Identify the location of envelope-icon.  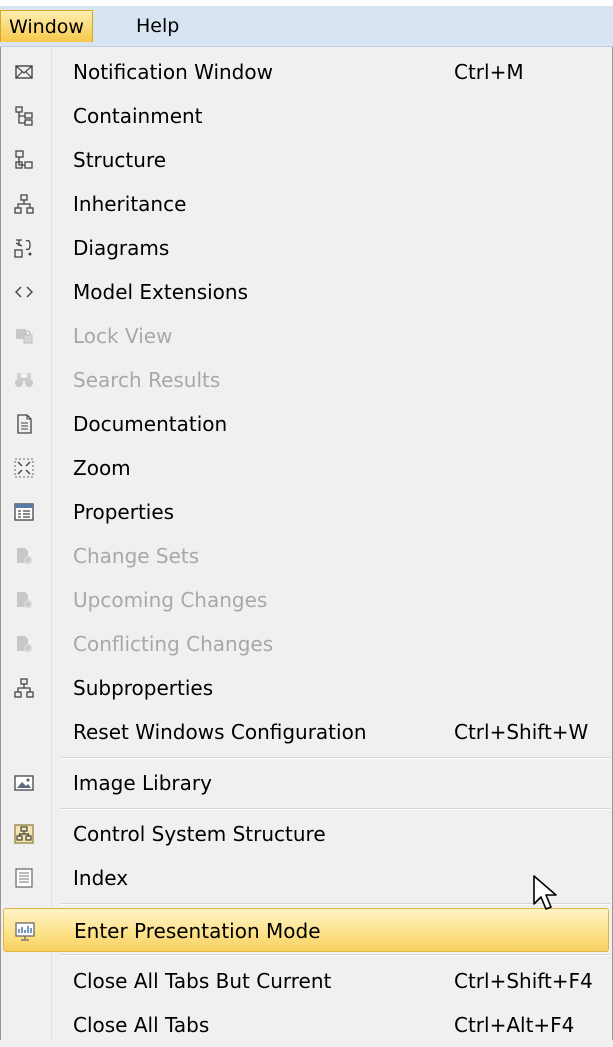
(24, 72).